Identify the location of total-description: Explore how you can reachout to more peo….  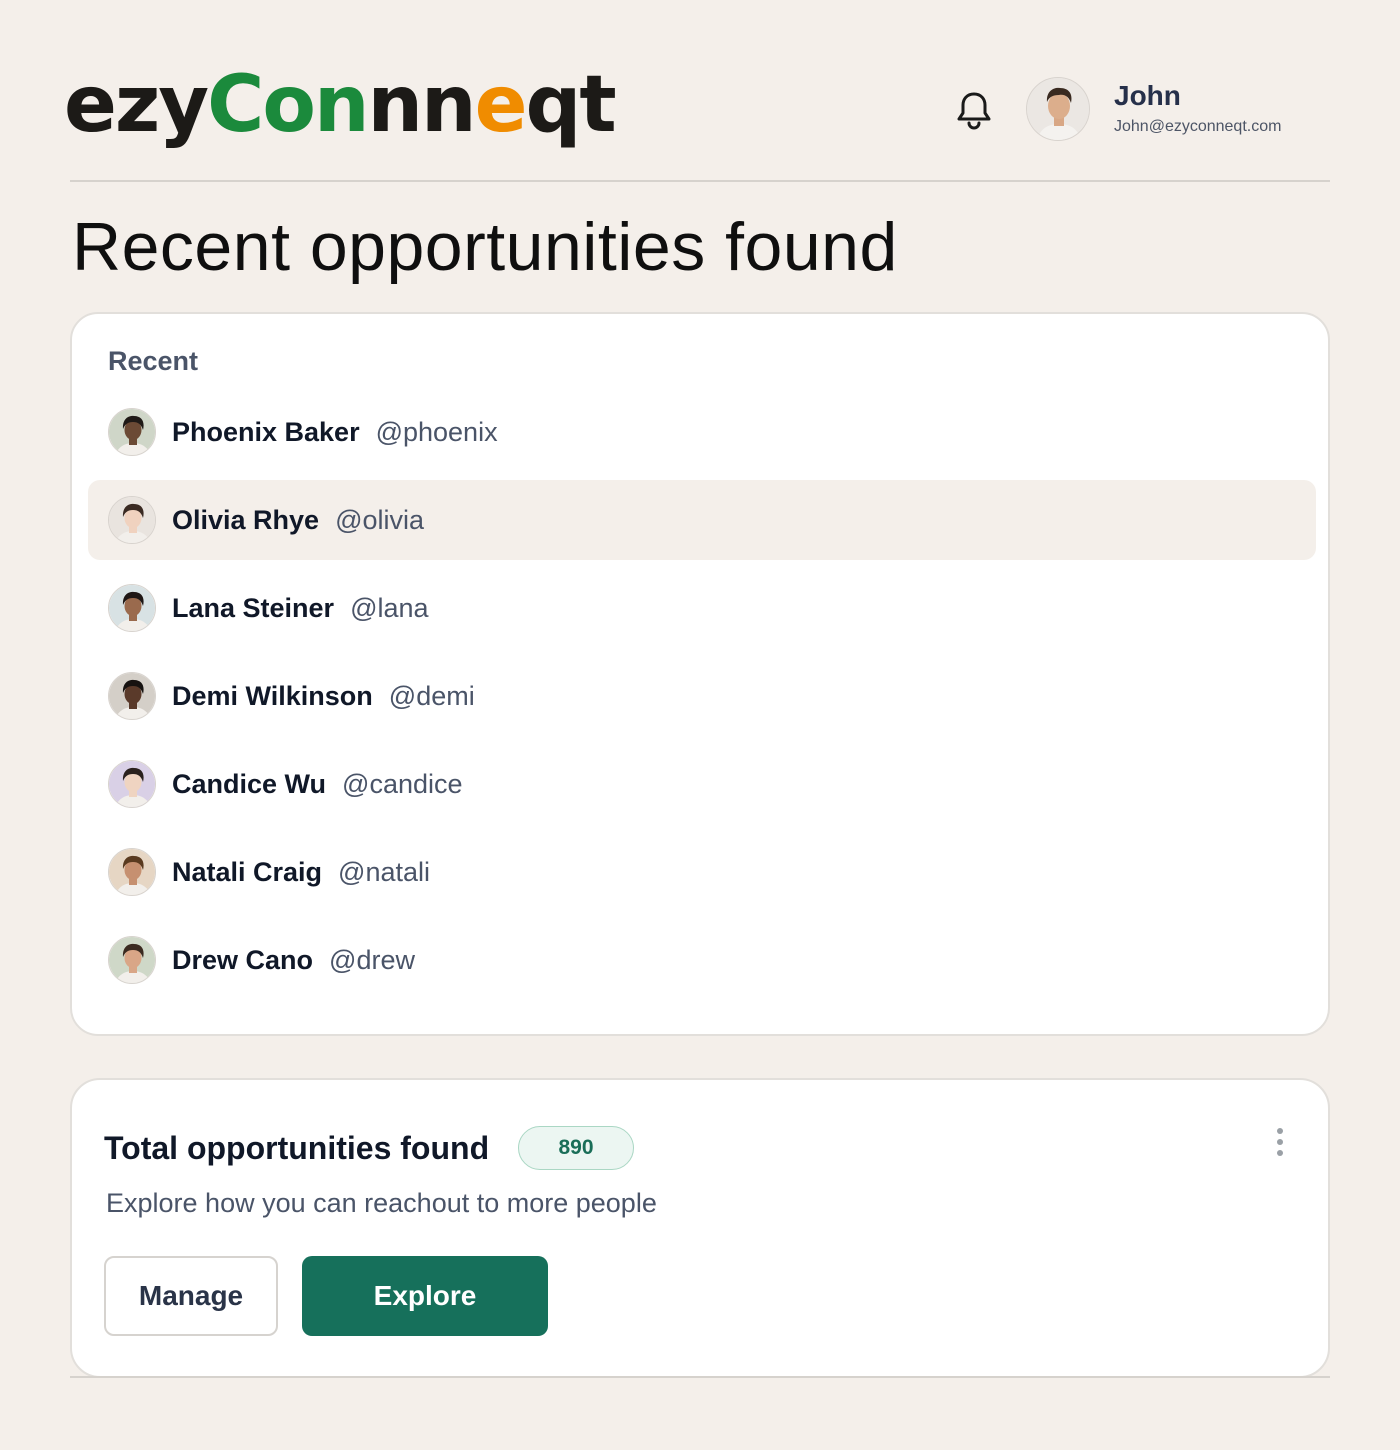
(381, 1203).